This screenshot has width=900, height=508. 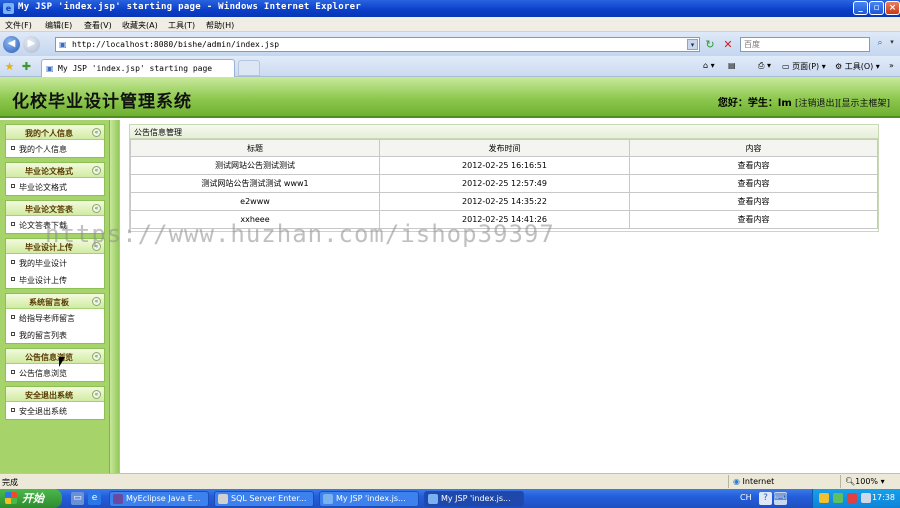 I want to click on sidebar-item-my-messages: 我的留言列表, so click(x=55, y=334).